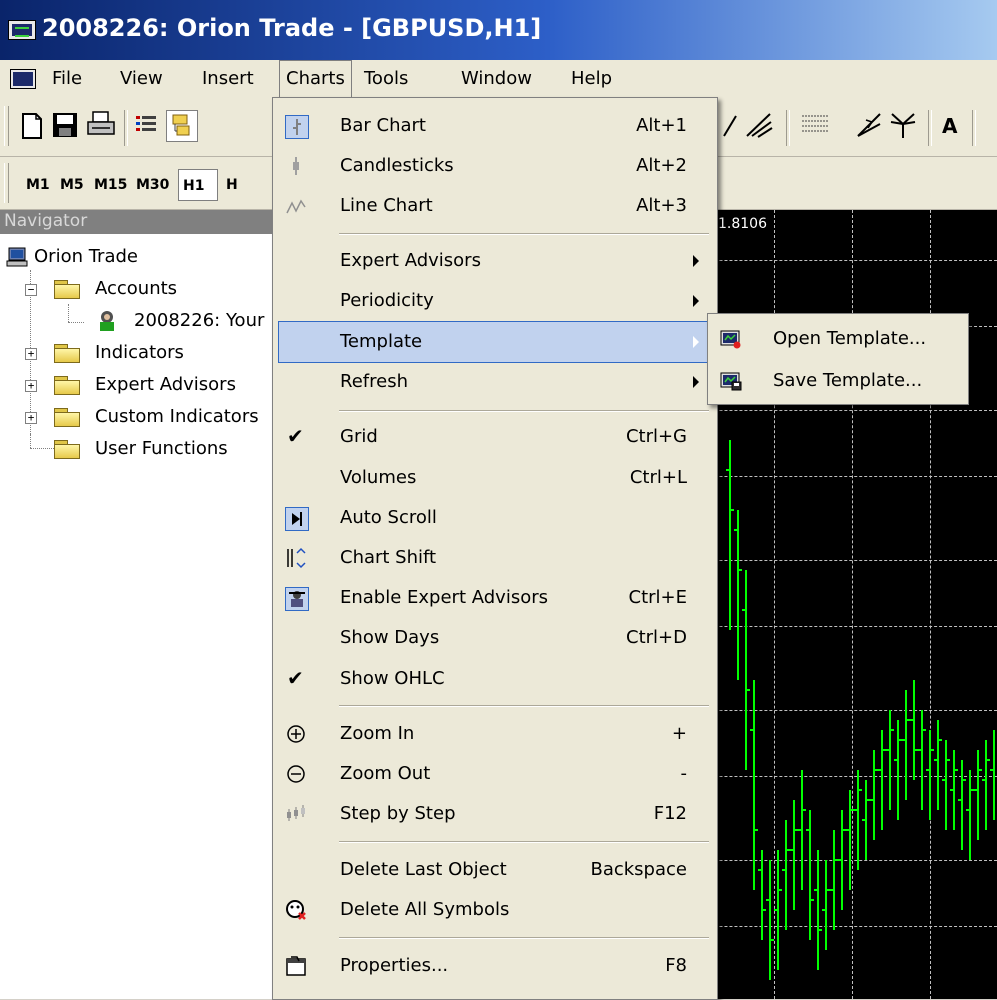 The height and width of the screenshot is (1000, 997). Describe the element at coordinates (381, 341) in the screenshot. I see `menu-item-label: Template` at that location.